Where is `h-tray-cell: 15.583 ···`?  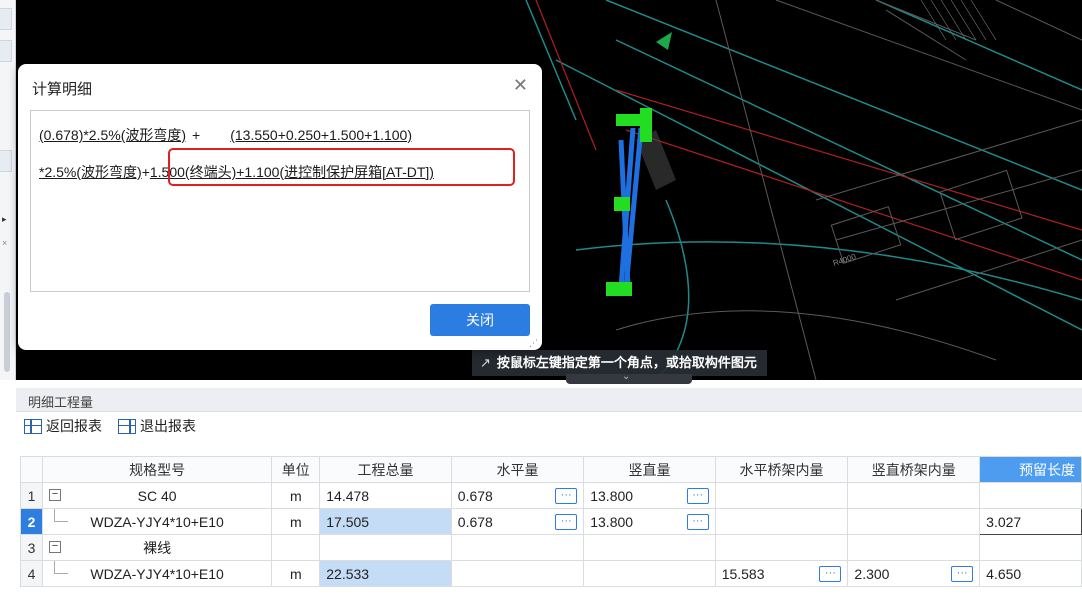
h-tray-cell: 15.583 ··· is located at coordinates (781, 573).